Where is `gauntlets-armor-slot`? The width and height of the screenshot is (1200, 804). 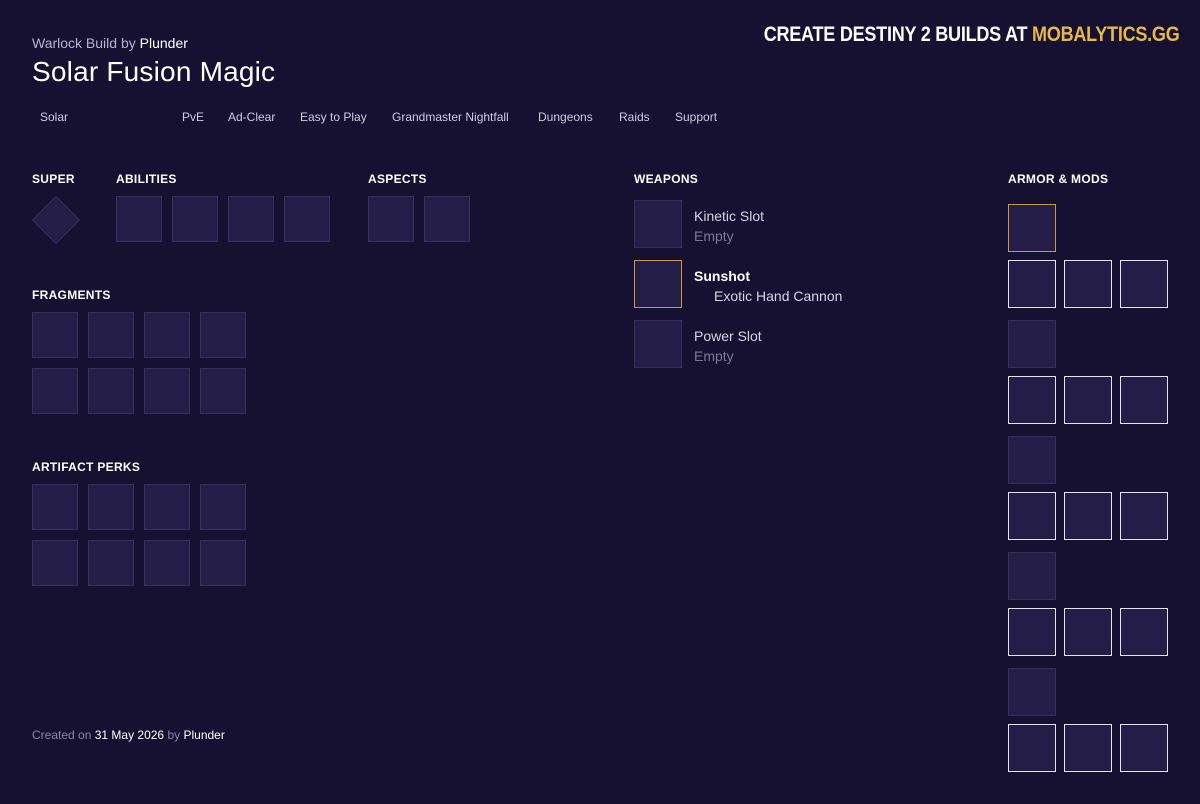
gauntlets-armor-slot is located at coordinates (1032, 344).